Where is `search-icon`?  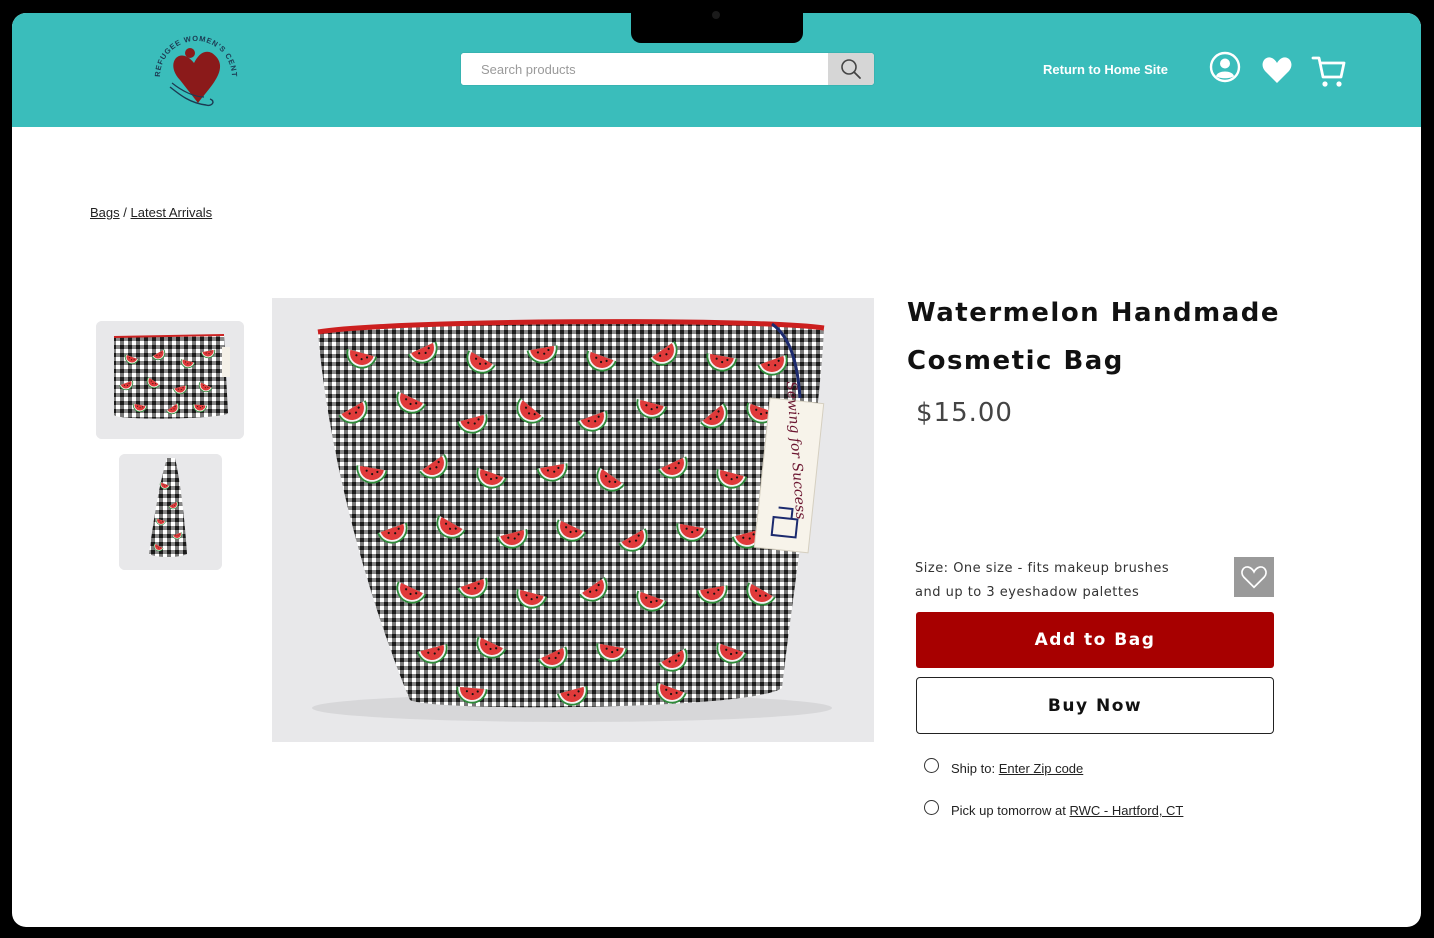 search-icon is located at coordinates (851, 69).